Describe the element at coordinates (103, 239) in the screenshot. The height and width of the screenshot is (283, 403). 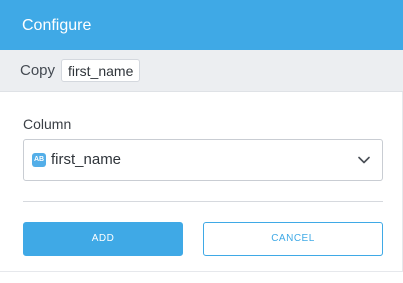
I see `add-button: ADD` at that location.